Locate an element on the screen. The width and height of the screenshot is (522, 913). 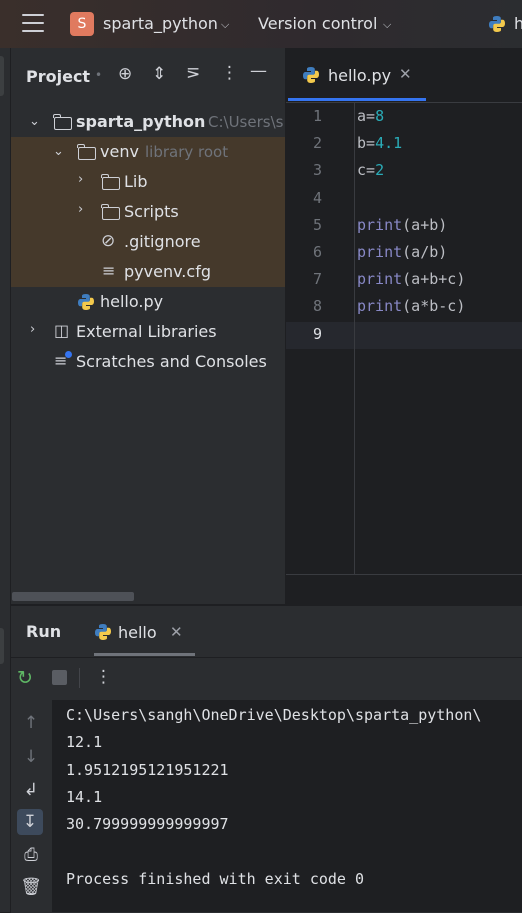
line-number: 4 is located at coordinates (317, 197).